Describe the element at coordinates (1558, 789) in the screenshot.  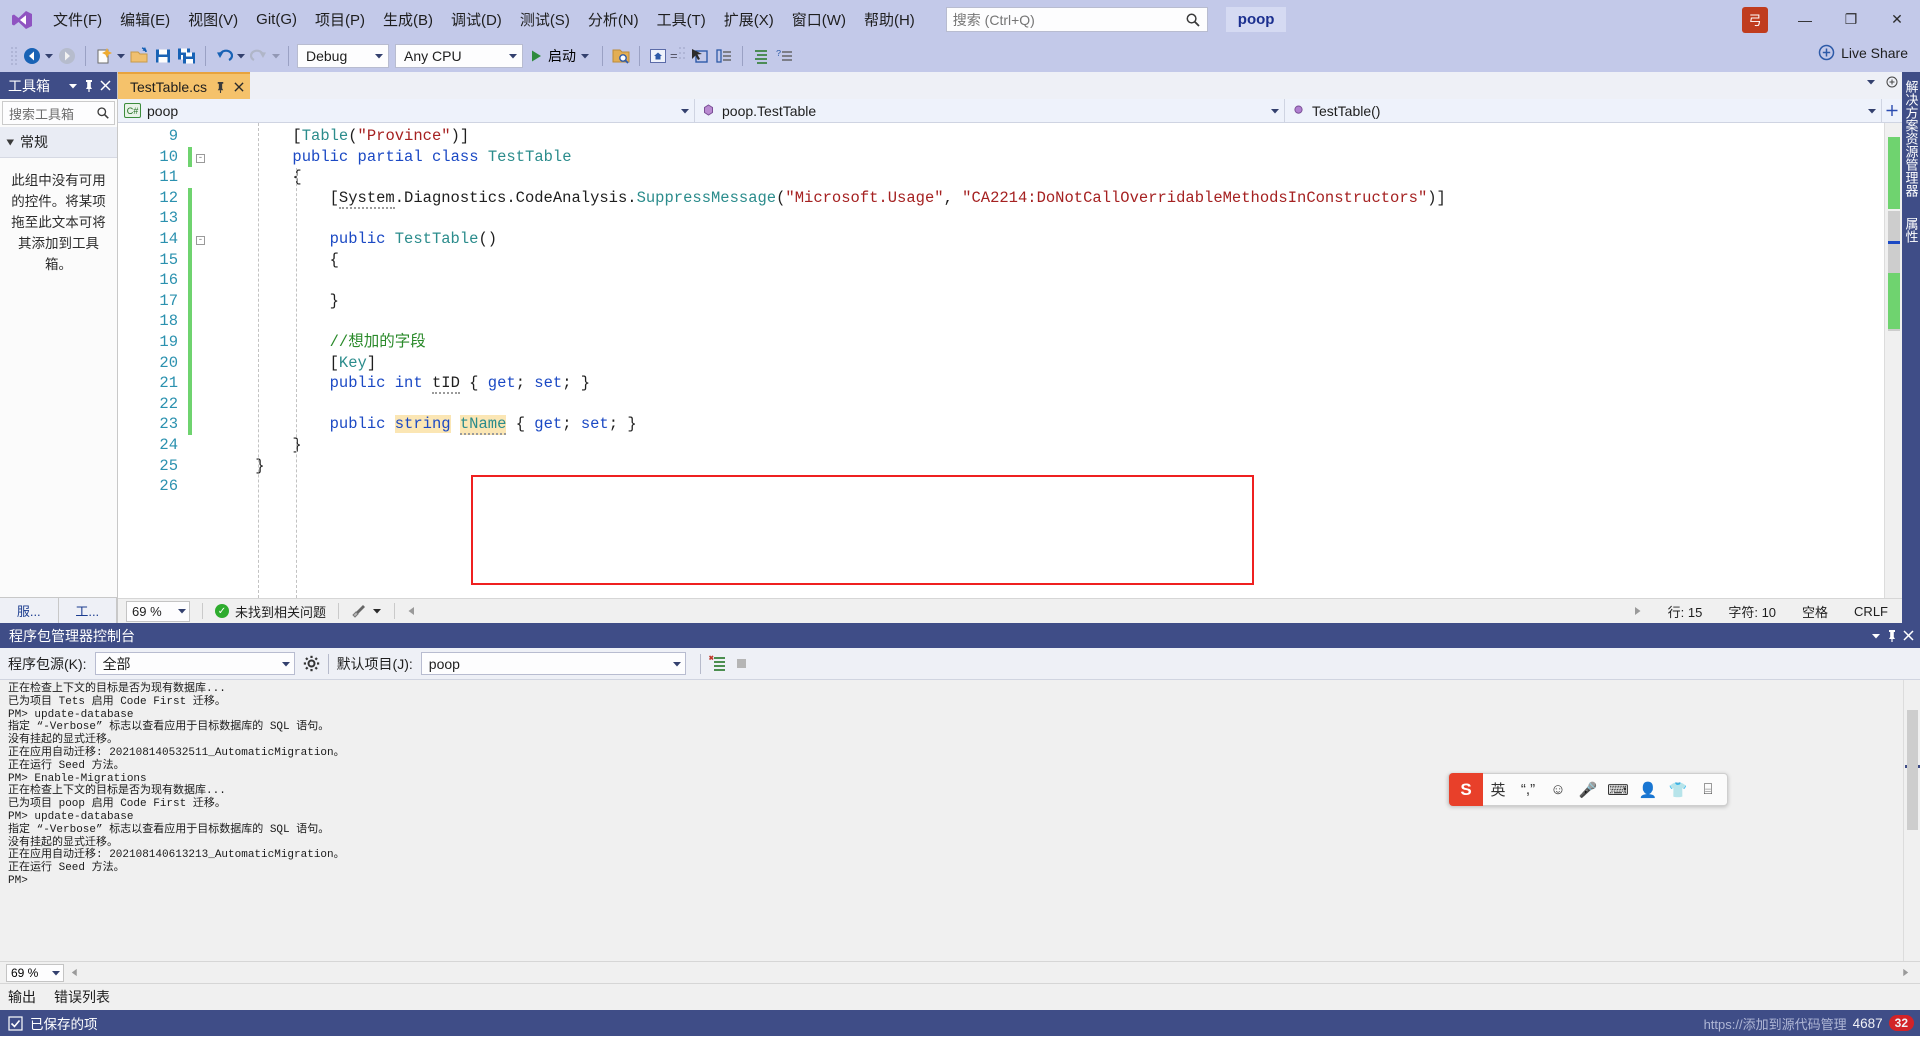
I see `ime-emoji-icon: ☺` at that location.